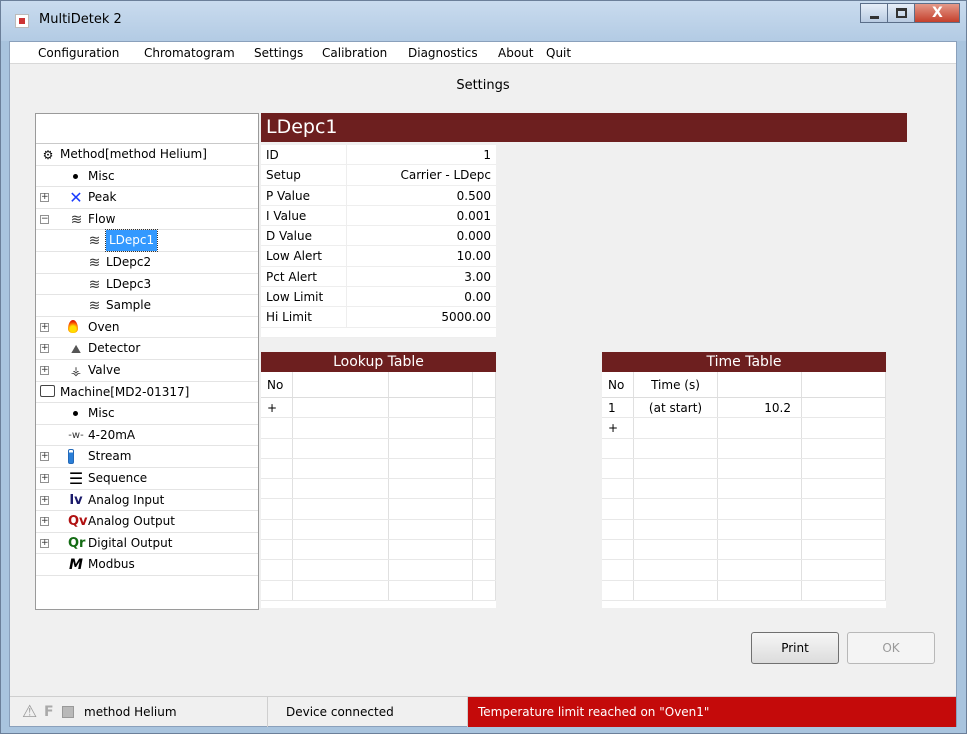 This screenshot has width=967, height=734. Describe the element at coordinates (421, 154) in the screenshot. I see `property-value: 1` at that location.